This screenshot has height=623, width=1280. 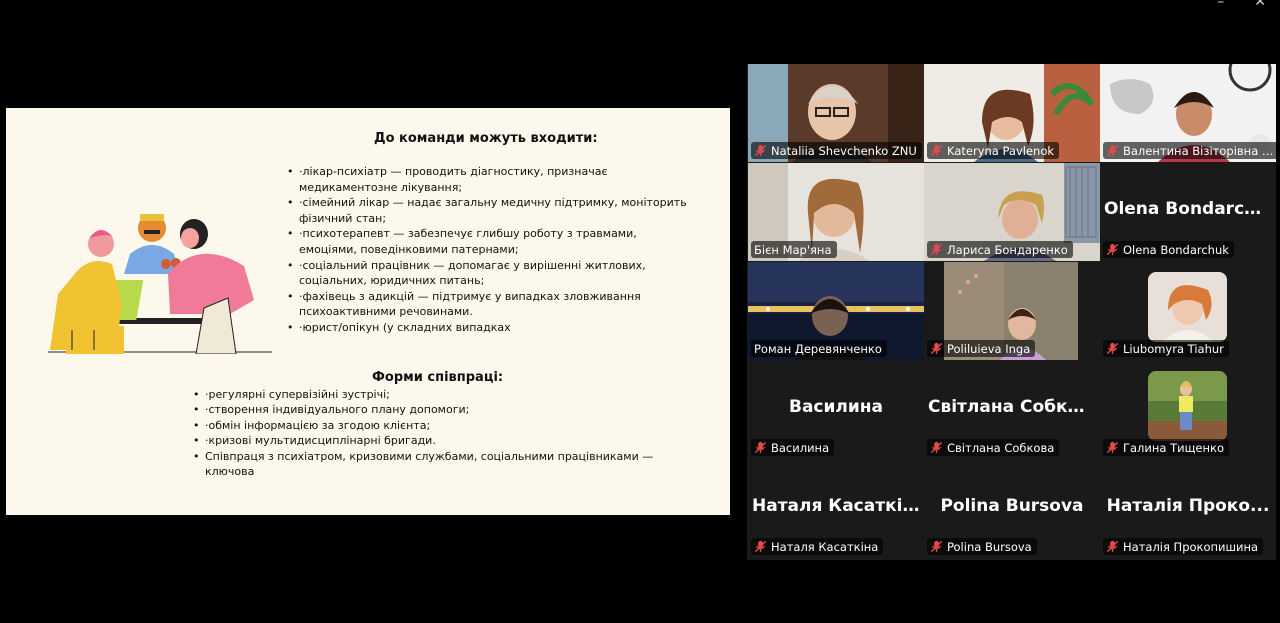 I want to click on participant-name: Роман Деревянченко, so click(x=818, y=348).